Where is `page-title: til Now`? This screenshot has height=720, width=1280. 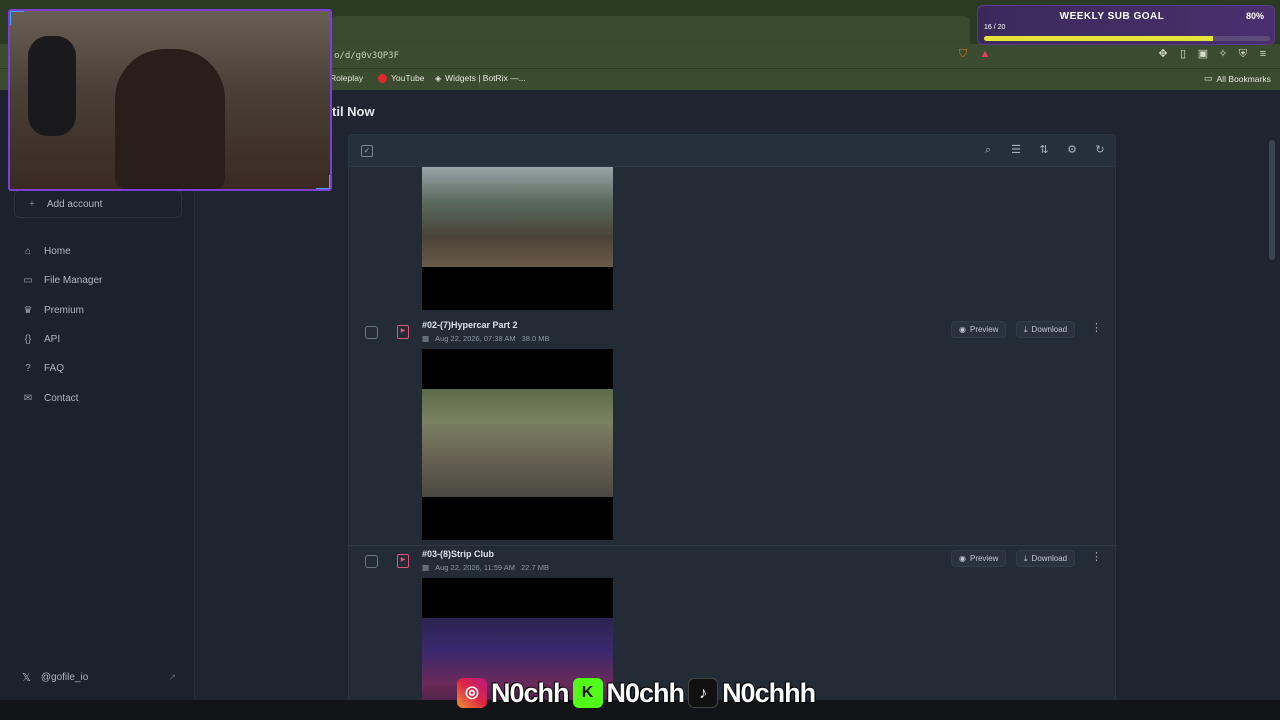 page-title: til Now is located at coordinates (353, 111).